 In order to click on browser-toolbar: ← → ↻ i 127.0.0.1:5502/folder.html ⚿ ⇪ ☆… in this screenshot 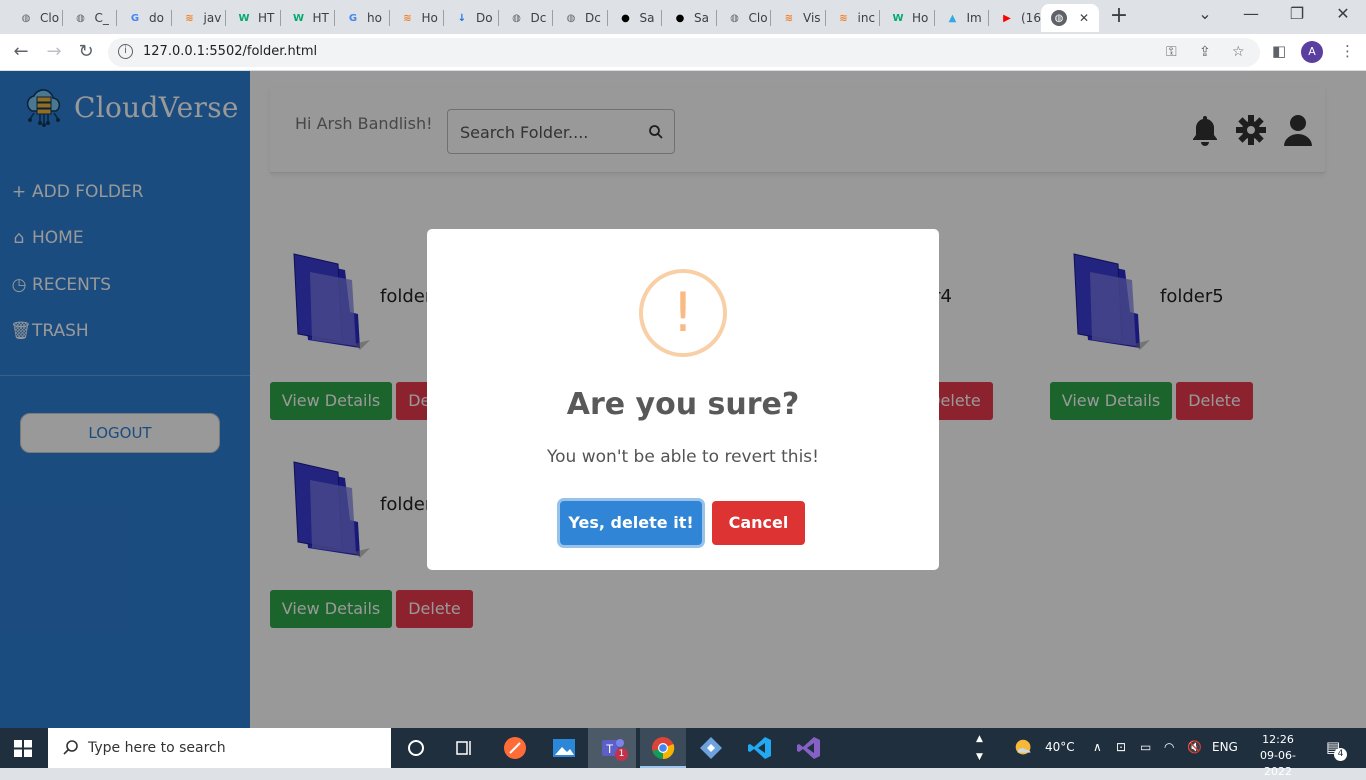, I will do `click(683, 52)`.